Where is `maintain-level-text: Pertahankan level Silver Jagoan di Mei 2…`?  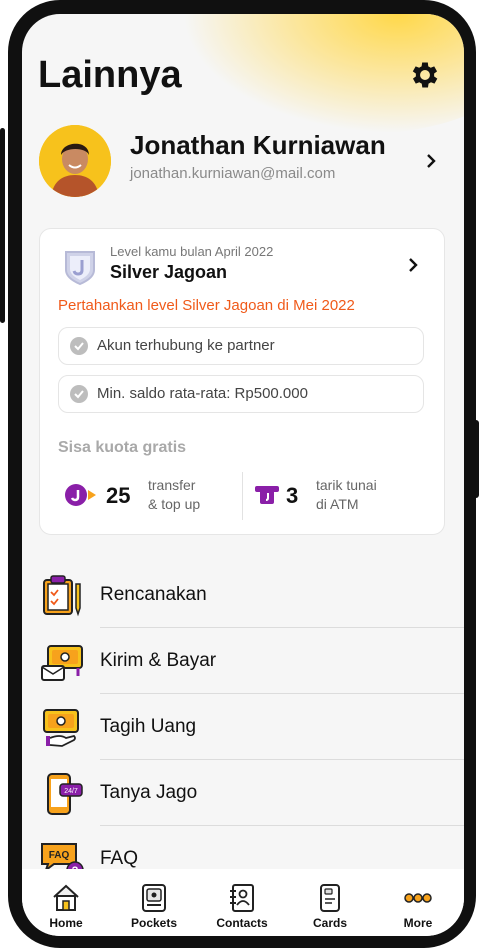
maintain-level-text: Pertahankan level Silver Jagoan di Mei 2… is located at coordinates (206, 305).